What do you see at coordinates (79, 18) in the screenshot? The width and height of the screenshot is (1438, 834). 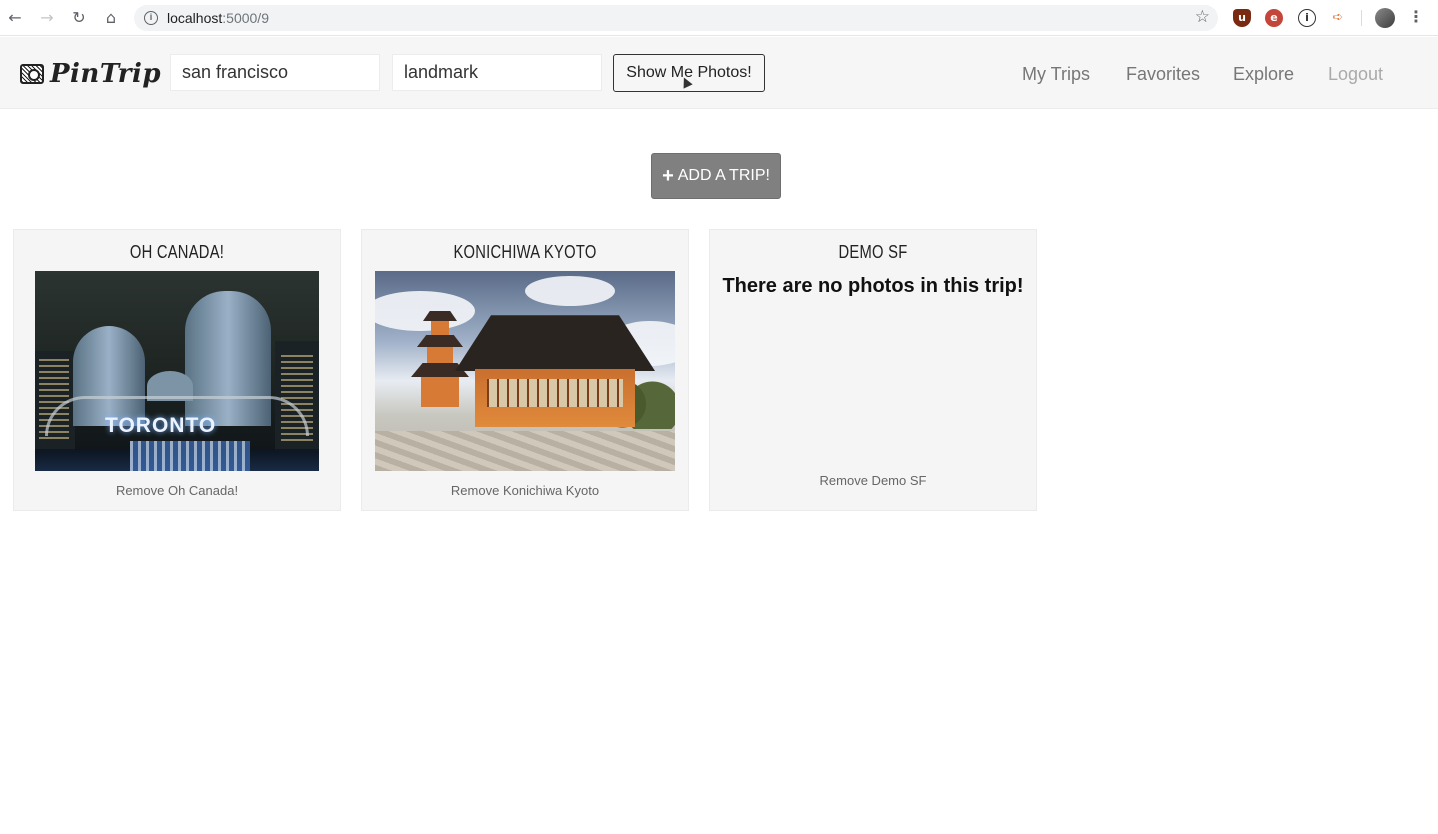 I see `reload-icon: ↻` at bounding box center [79, 18].